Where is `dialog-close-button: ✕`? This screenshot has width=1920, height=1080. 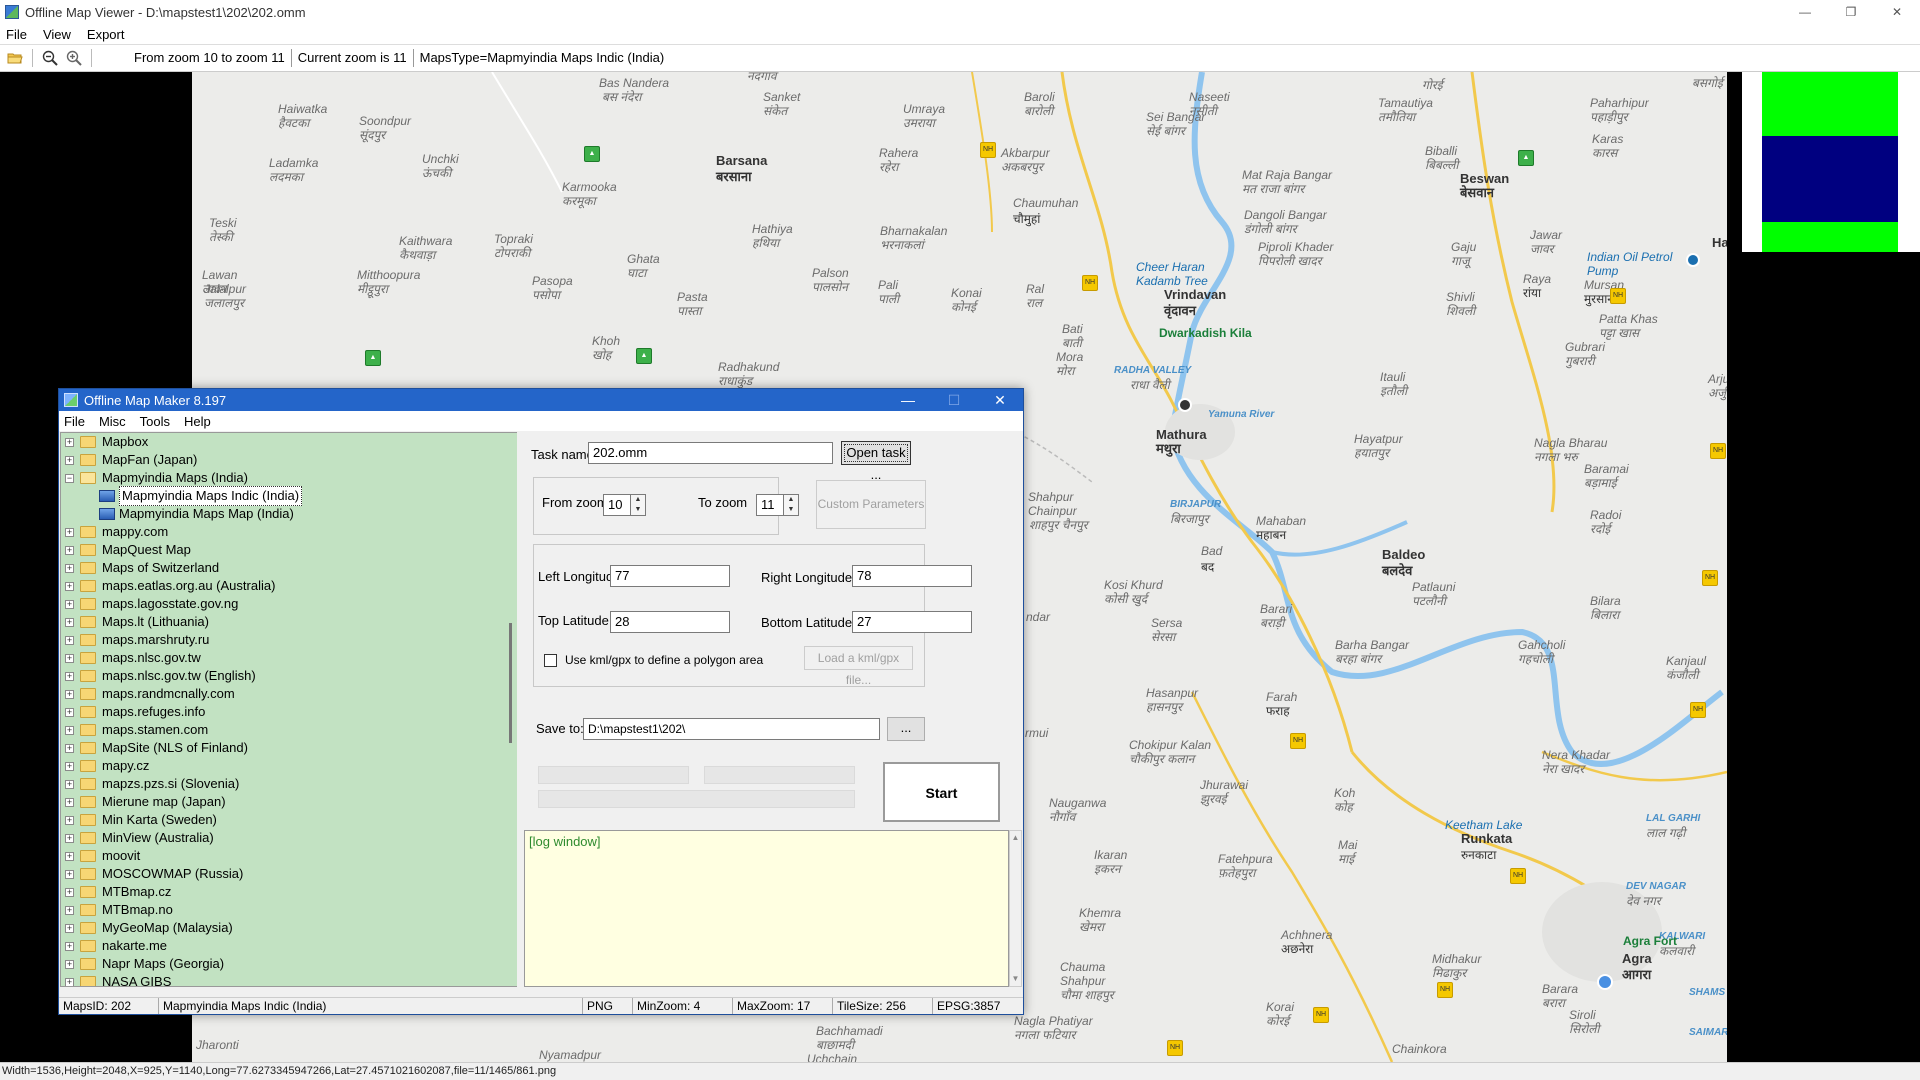
dialog-close-button: ✕ is located at coordinates (1000, 400).